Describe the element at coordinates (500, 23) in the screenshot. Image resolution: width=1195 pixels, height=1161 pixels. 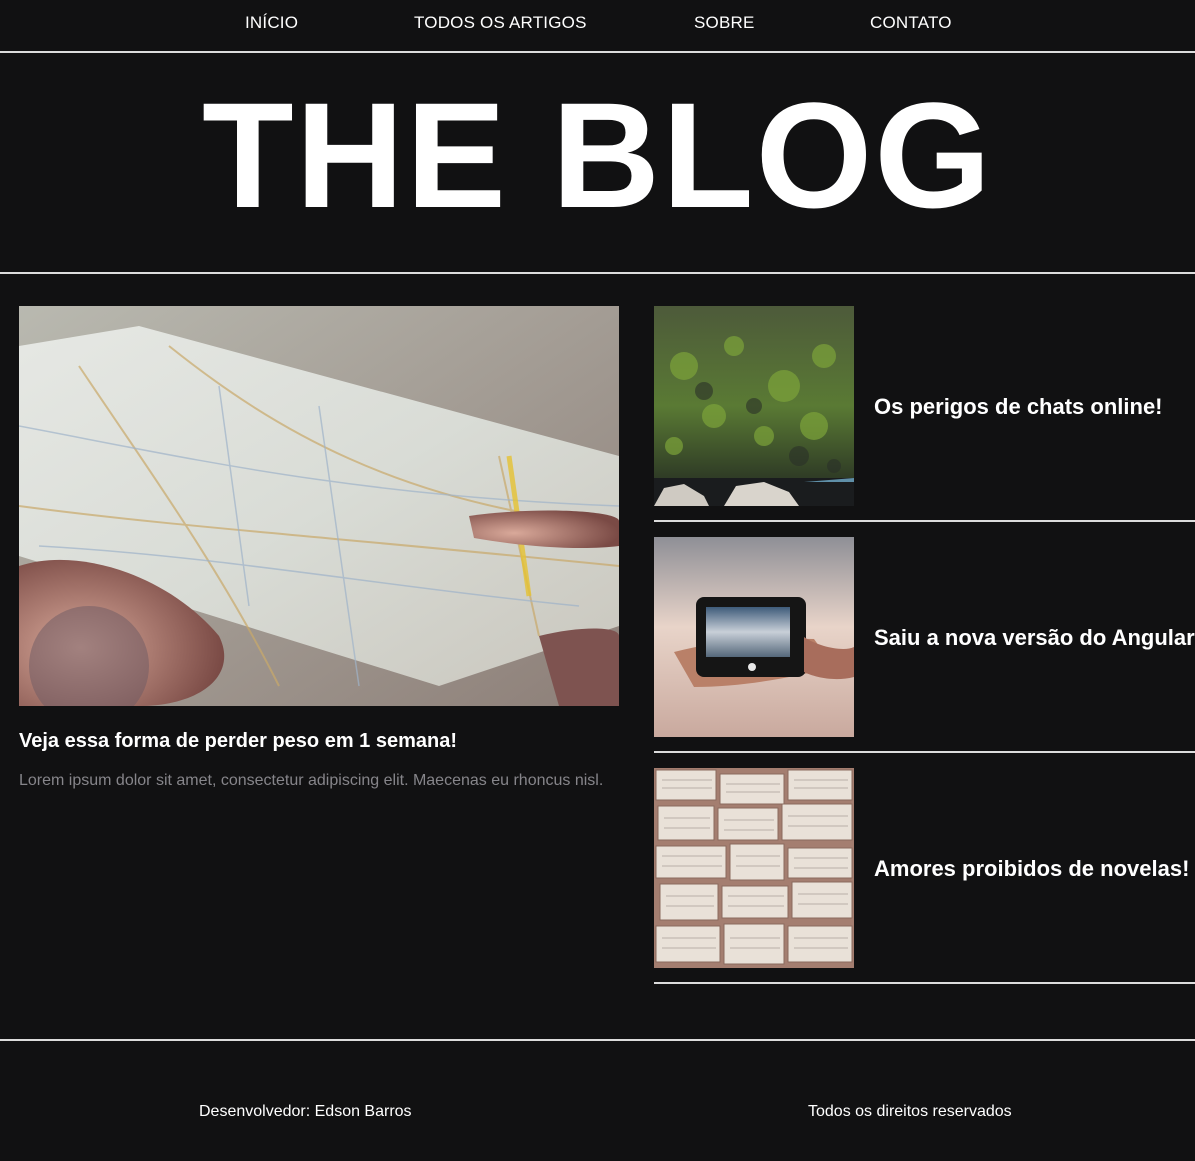
I see `nav-link-todos-os-artigos: TODOS OS ARTIGOS` at that location.